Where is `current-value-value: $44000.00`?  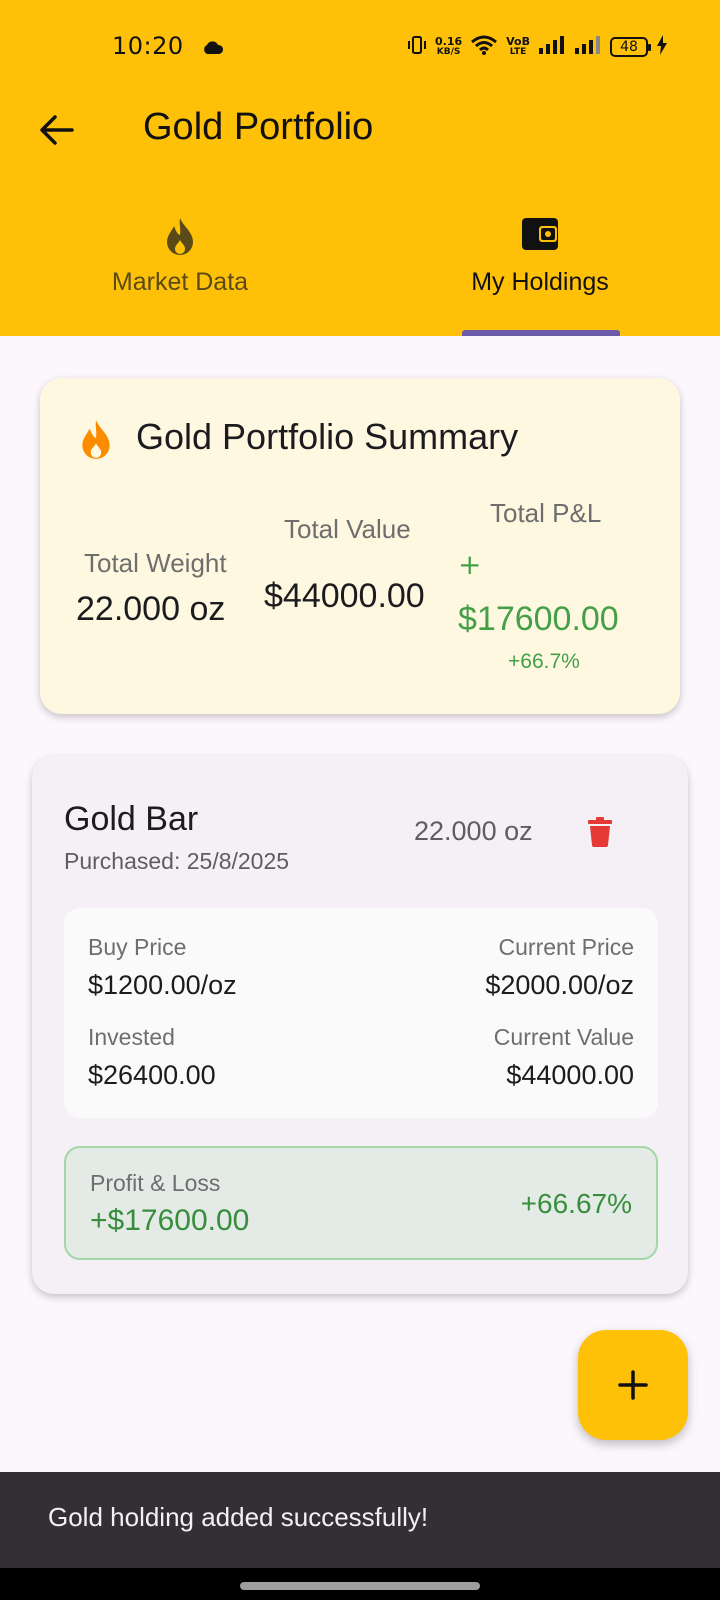
current-value-value: $44000.00 is located at coordinates (570, 1075).